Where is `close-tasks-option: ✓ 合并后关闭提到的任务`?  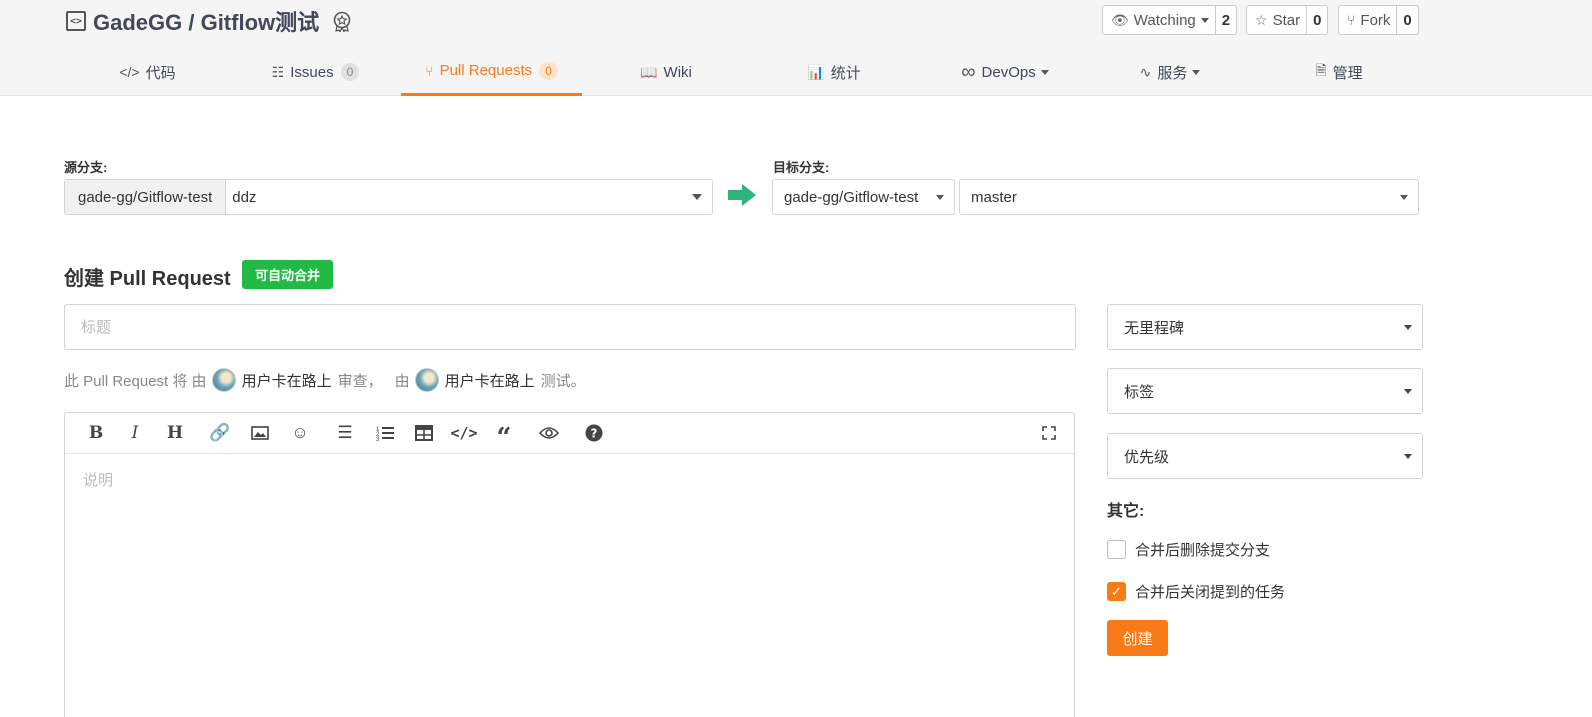 close-tasks-option: ✓ 合并后关闭提到的任务 is located at coordinates (1196, 591).